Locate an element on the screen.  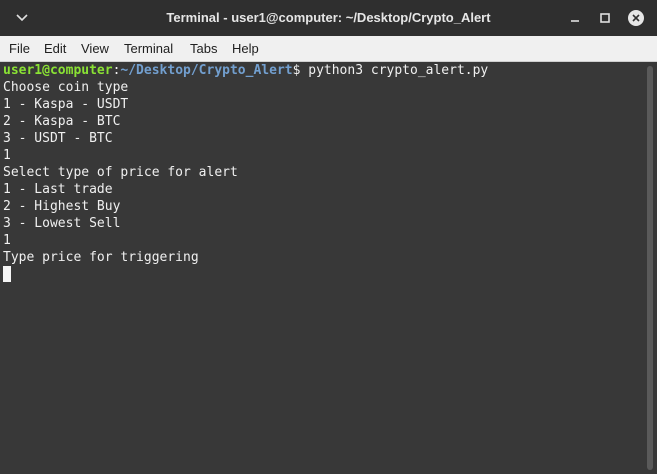
output-line: 1 - Kaspa - USDT is located at coordinates (66, 104).